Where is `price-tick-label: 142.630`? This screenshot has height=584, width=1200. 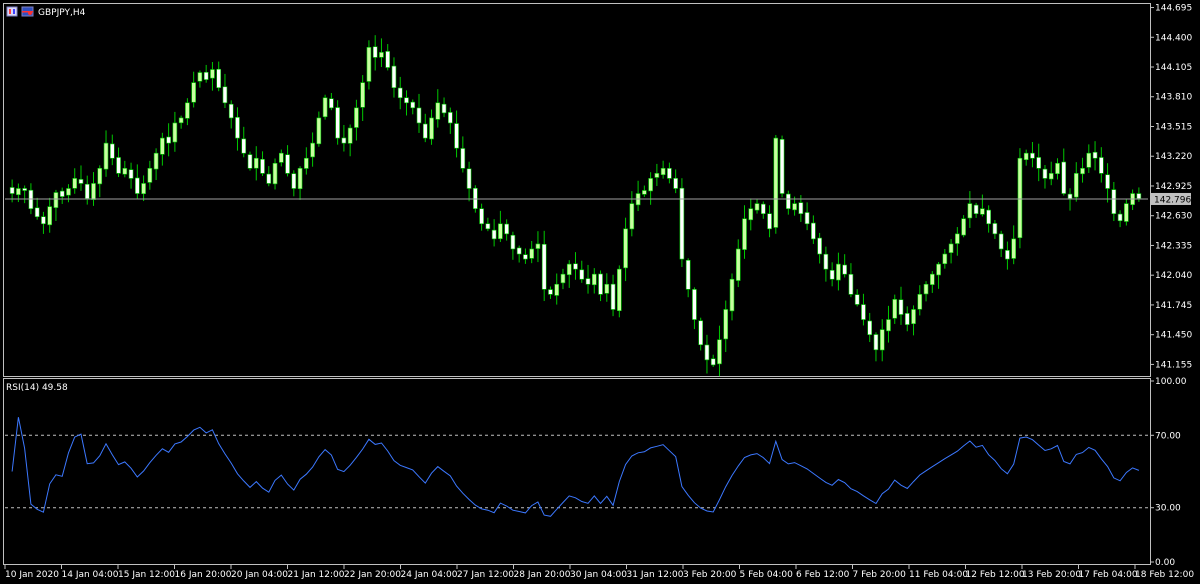
price-tick-label: 142.630 is located at coordinates (1173, 217).